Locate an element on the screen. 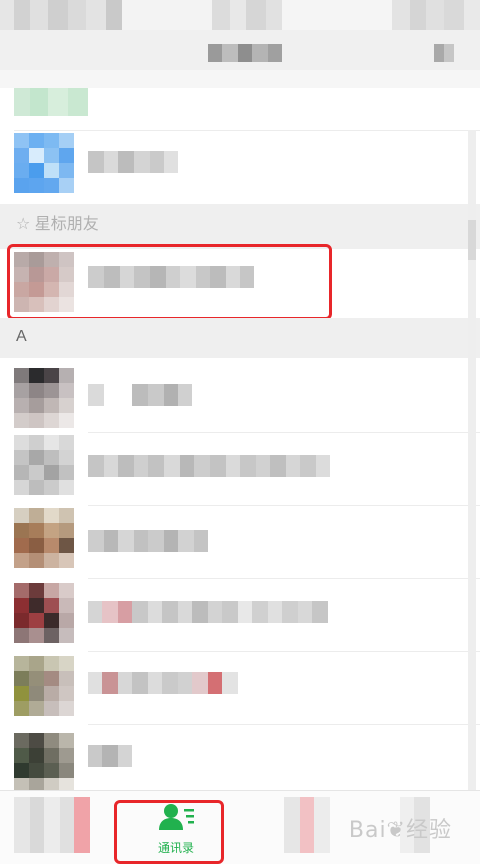  group-chats-item is located at coordinates (240, 167).